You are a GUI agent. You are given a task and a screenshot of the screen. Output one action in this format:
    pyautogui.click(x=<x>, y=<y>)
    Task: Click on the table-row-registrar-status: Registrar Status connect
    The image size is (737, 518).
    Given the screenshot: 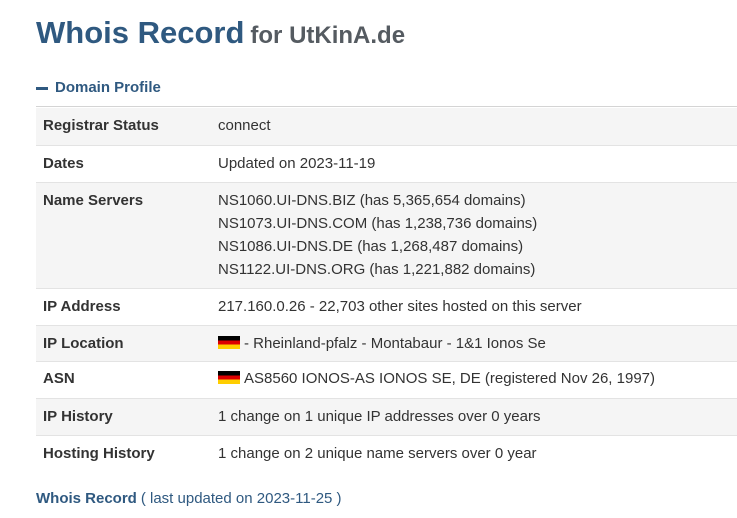 What is the action you would take?
    pyautogui.click(x=386, y=127)
    